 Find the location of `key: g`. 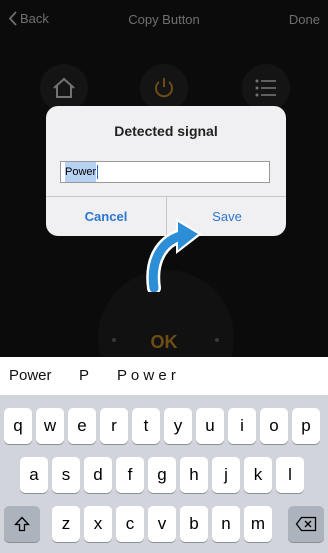

key: g is located at coordinates (162, 475).